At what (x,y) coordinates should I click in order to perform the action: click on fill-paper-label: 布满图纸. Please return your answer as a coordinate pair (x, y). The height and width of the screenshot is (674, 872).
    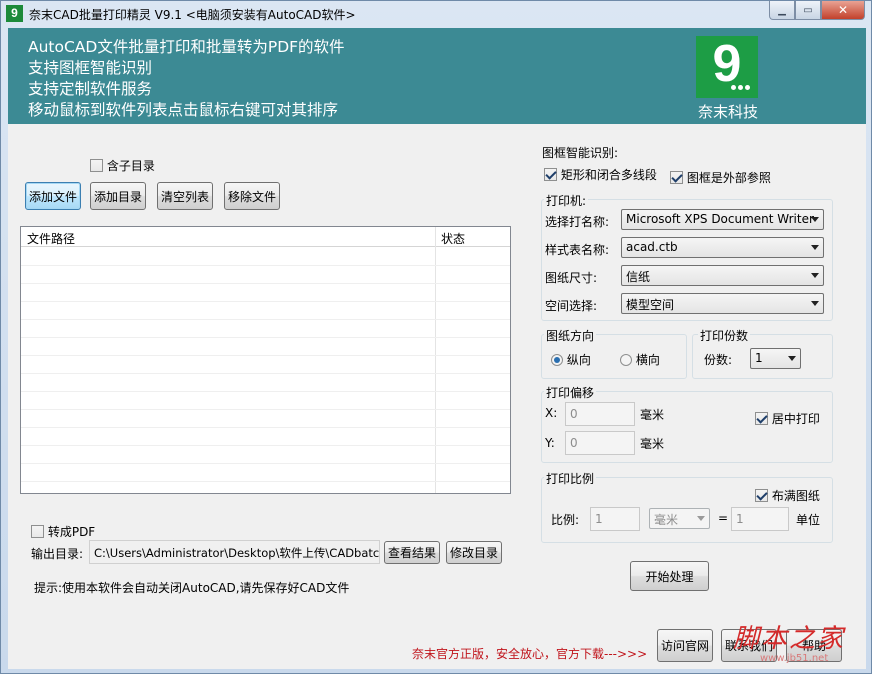
    Looking at the image, I should click on (795, 496).